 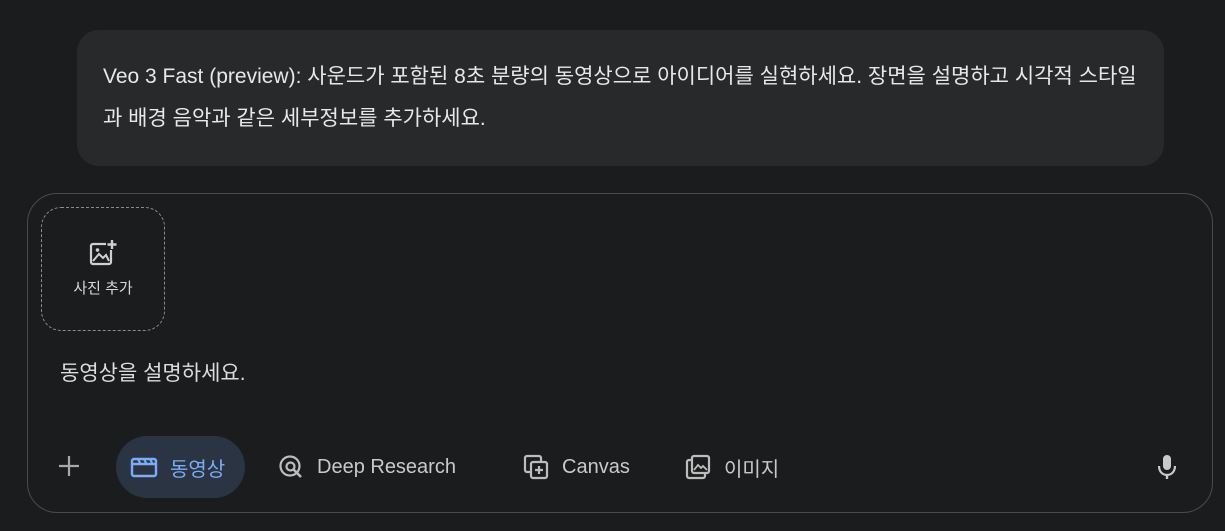 What do you see at coordinates (386, 466) in the screenshot?
I see `tool-deep-research-label: Deep Research` at bounding box center [386, 466].